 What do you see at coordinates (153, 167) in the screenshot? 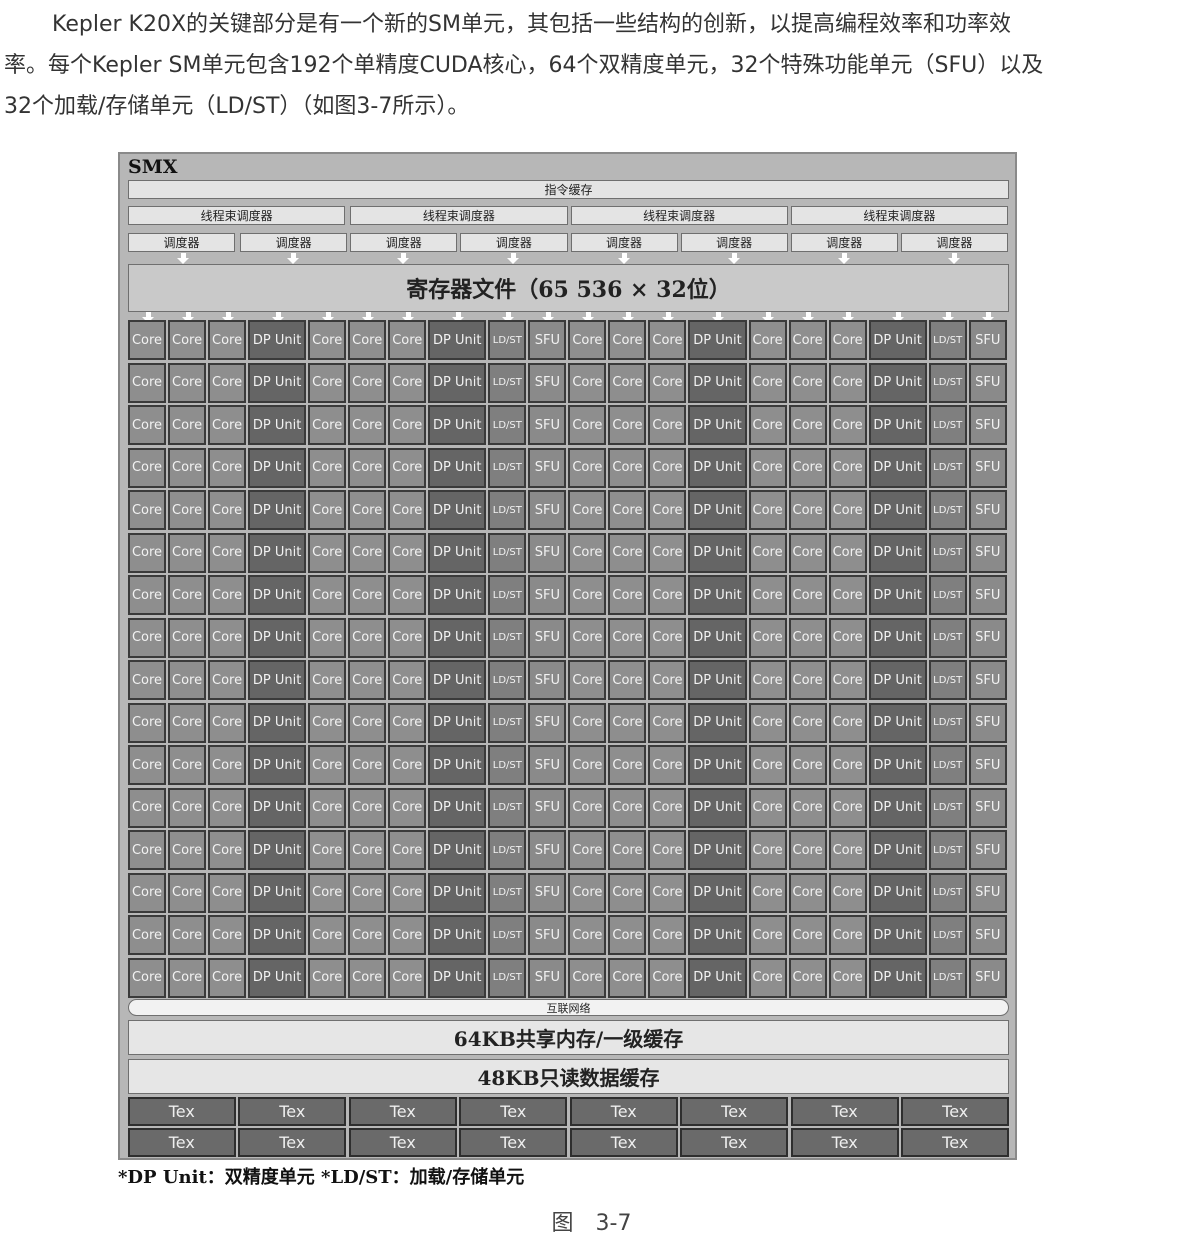
I see `smx-title: SMX` at bounding box center [153, 167].